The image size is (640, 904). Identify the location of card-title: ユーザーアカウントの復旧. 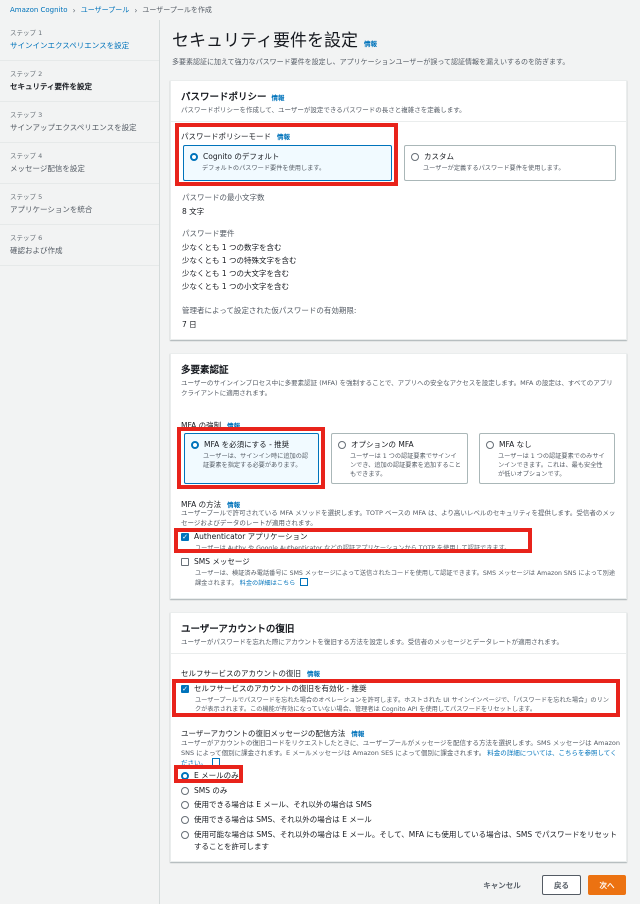
(398, 628).